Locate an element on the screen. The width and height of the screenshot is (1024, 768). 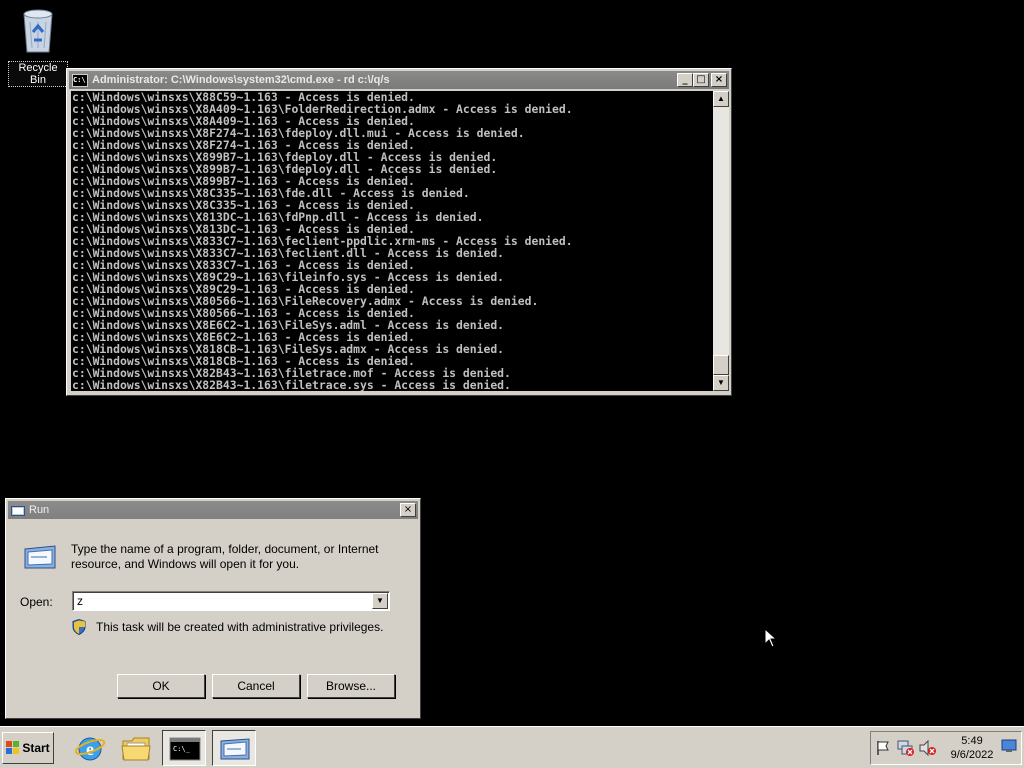
folder-icon is located at coordinates (136, 749).